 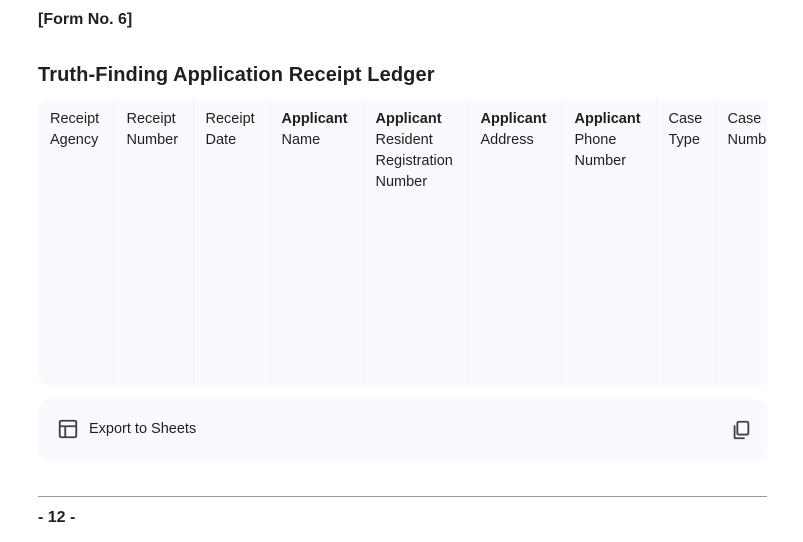 I want to click on column-header-receipt-number: Receipt Number, so click(x=154, y=242).